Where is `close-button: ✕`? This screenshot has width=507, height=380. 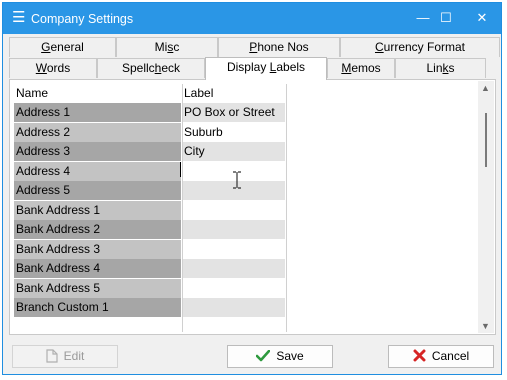 close-button: ✕ is located at coordinates (482, 18).